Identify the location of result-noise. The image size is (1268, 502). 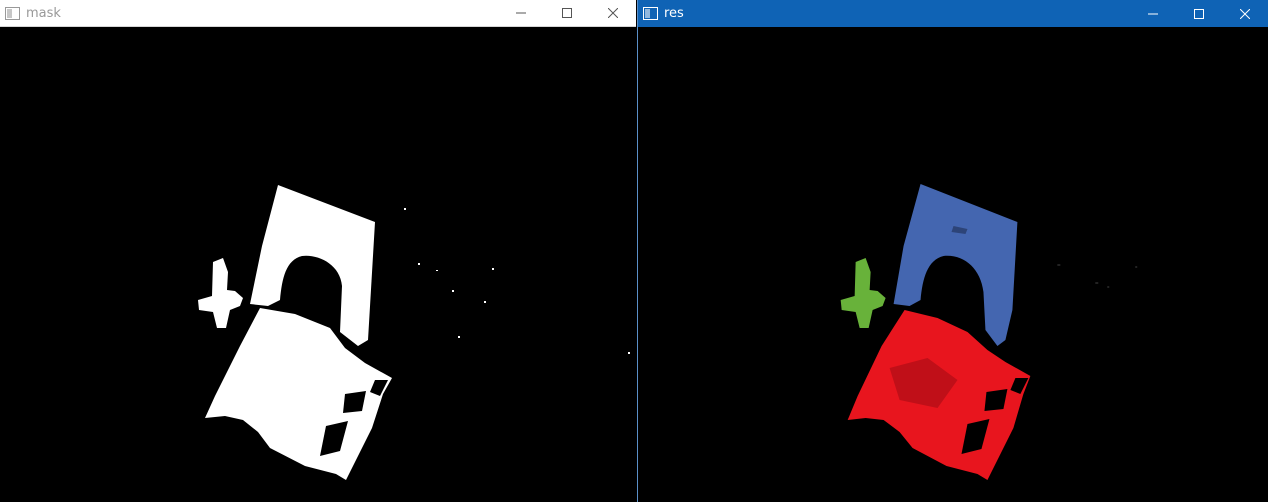
(1097, 276).